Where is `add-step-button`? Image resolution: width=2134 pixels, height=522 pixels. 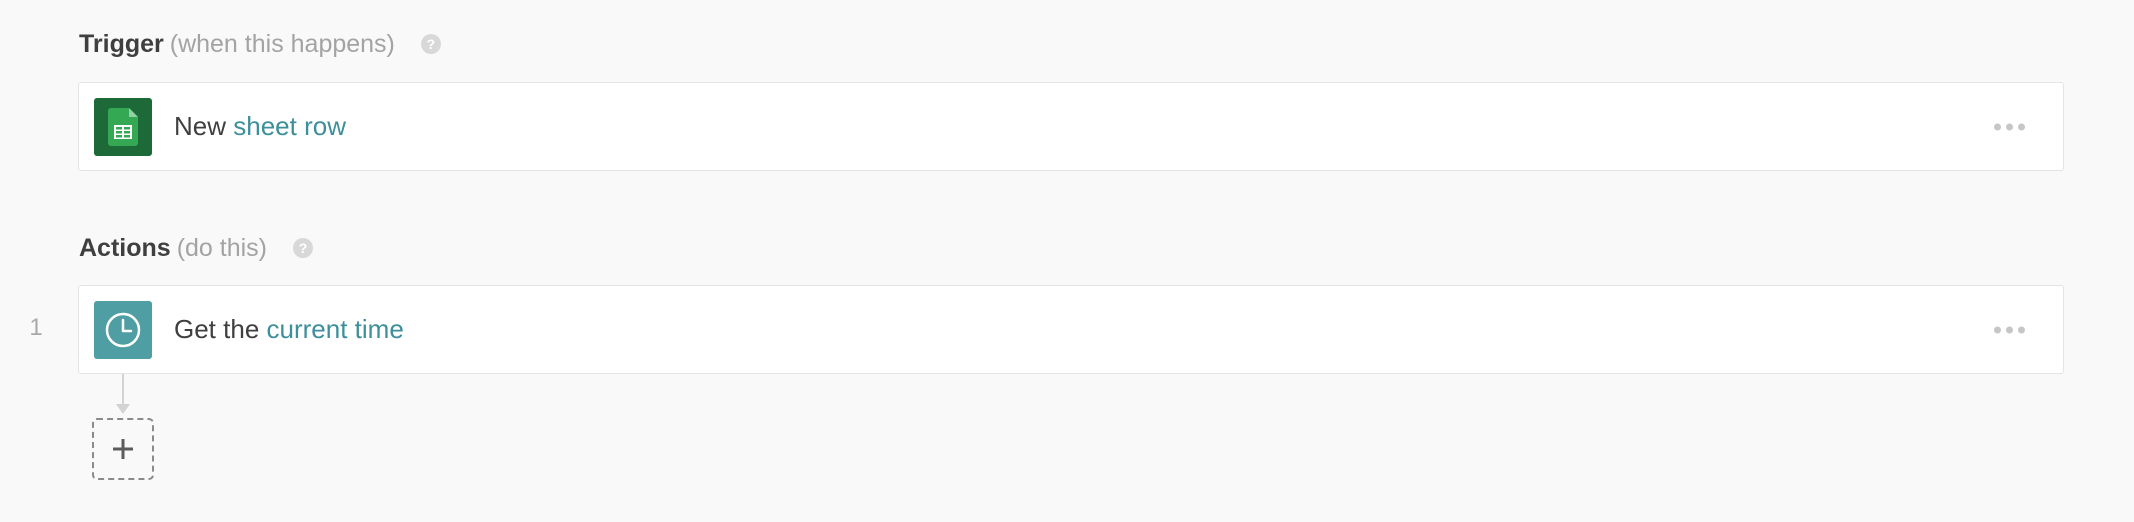 add-step-button is located at coordinates (123, 449).